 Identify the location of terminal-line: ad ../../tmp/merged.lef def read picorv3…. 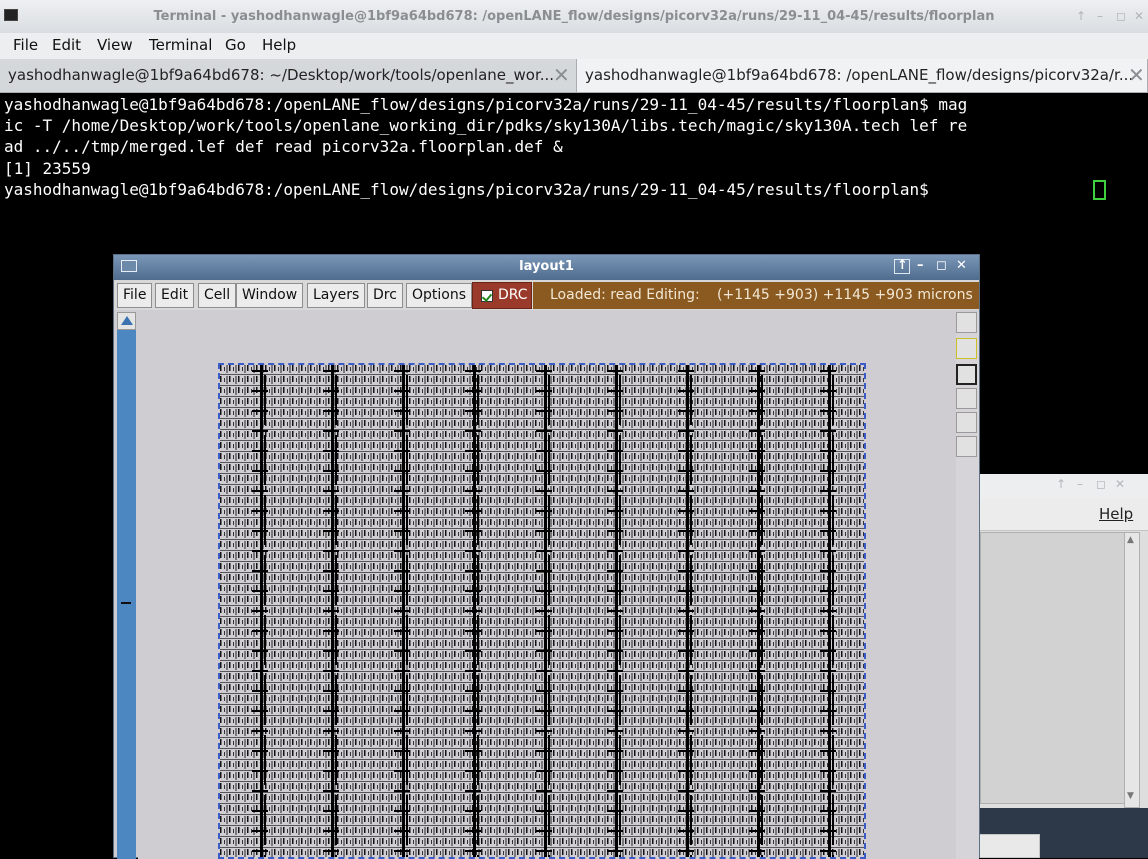
(283, 146).